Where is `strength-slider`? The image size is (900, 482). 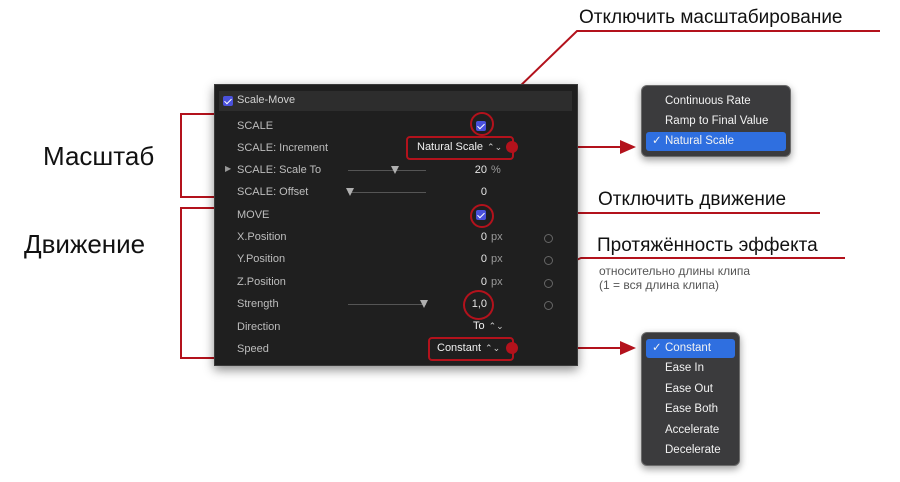 strength-slider is located at coordinates (387, 304).